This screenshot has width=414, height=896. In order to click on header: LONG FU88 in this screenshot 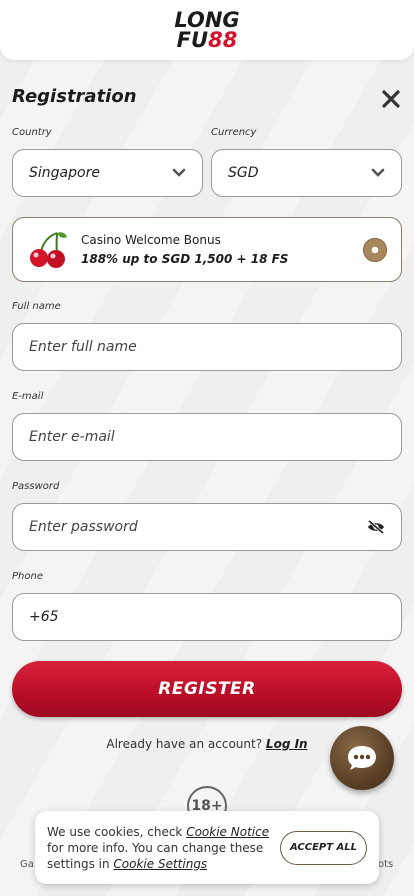, I will do `click(207, 30)`.